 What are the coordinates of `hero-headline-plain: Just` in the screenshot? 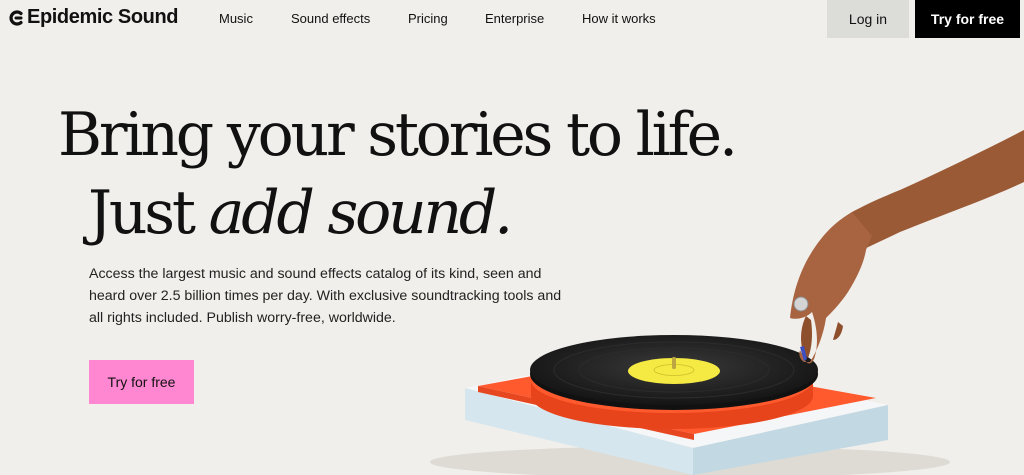 It's located at (148, 213).